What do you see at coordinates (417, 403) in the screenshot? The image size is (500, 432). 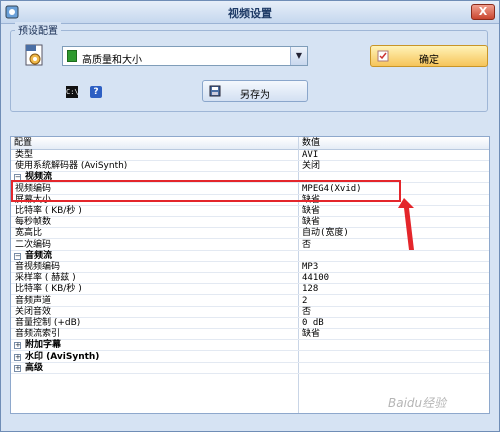 I see `watermark: Baidu经验` at bounding box center [417, 403].